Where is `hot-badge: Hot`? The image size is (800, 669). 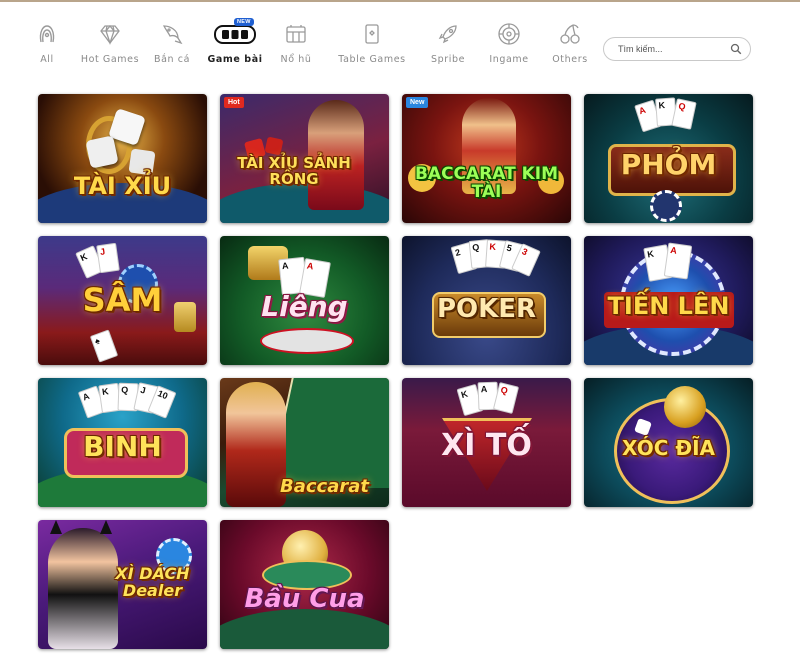
hot-badge: Hot is located at coordinates (234, 102).